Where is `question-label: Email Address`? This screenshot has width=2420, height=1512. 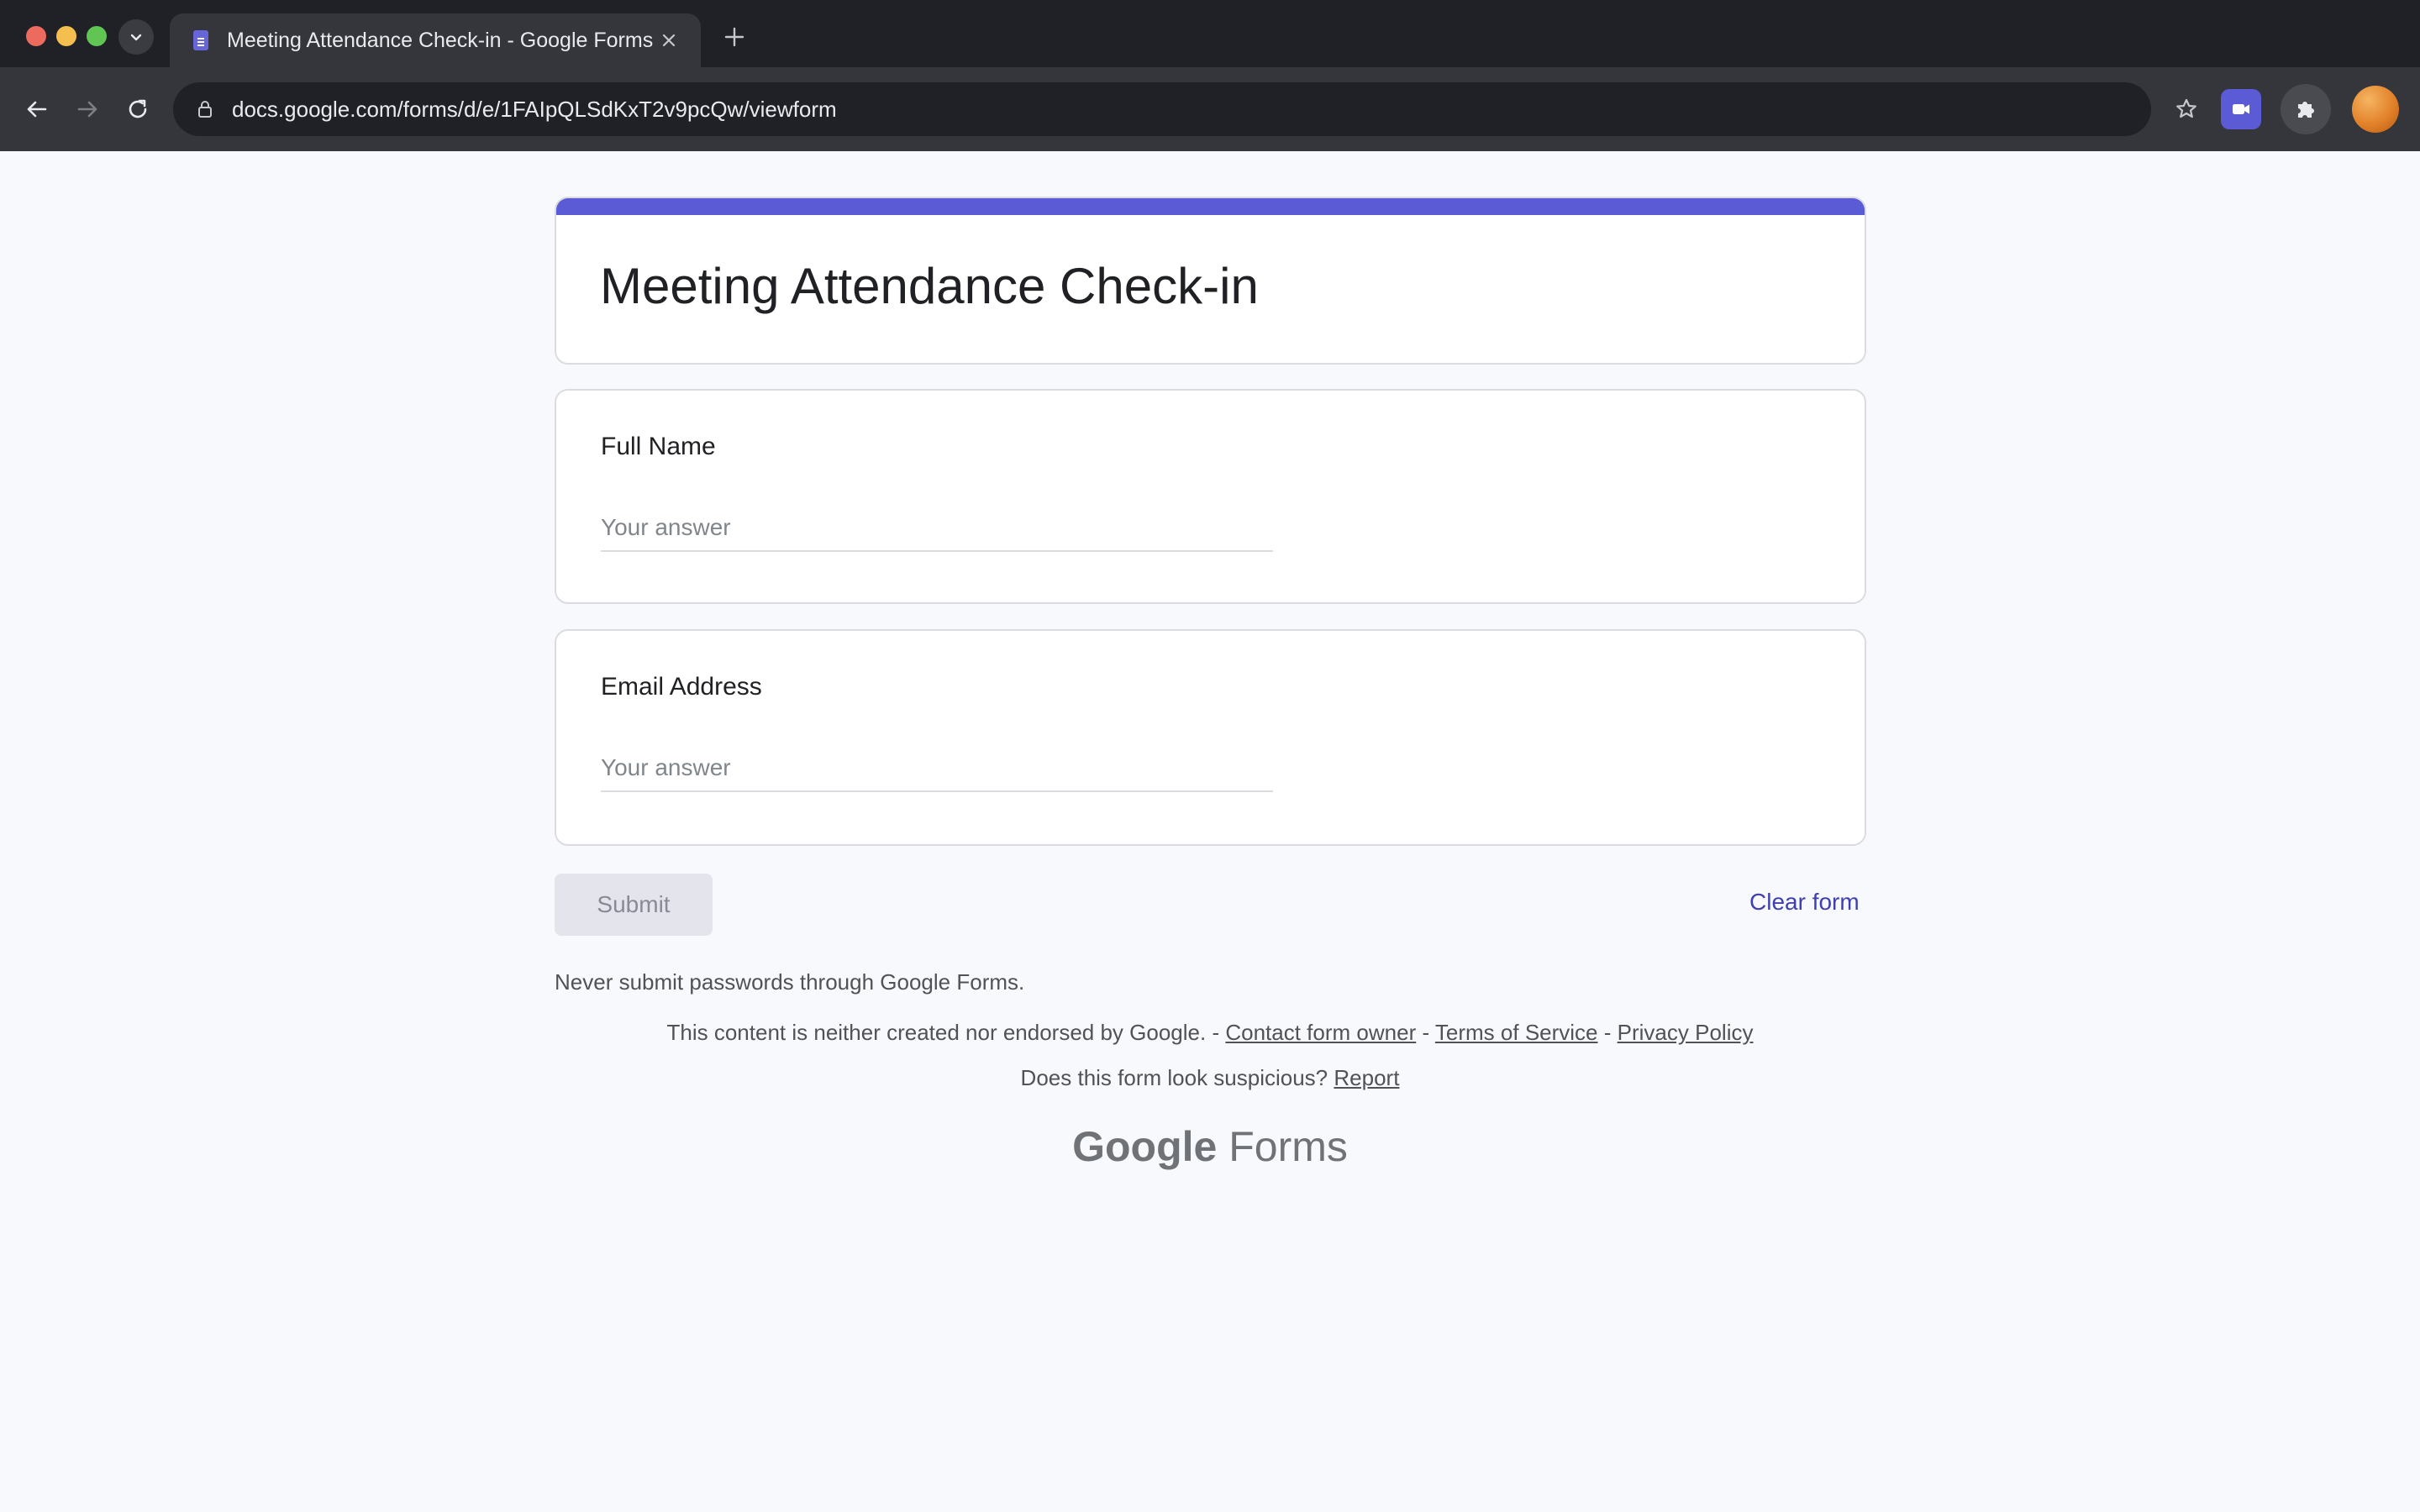
question-label: Email Address is located at coordinates (681, 687).